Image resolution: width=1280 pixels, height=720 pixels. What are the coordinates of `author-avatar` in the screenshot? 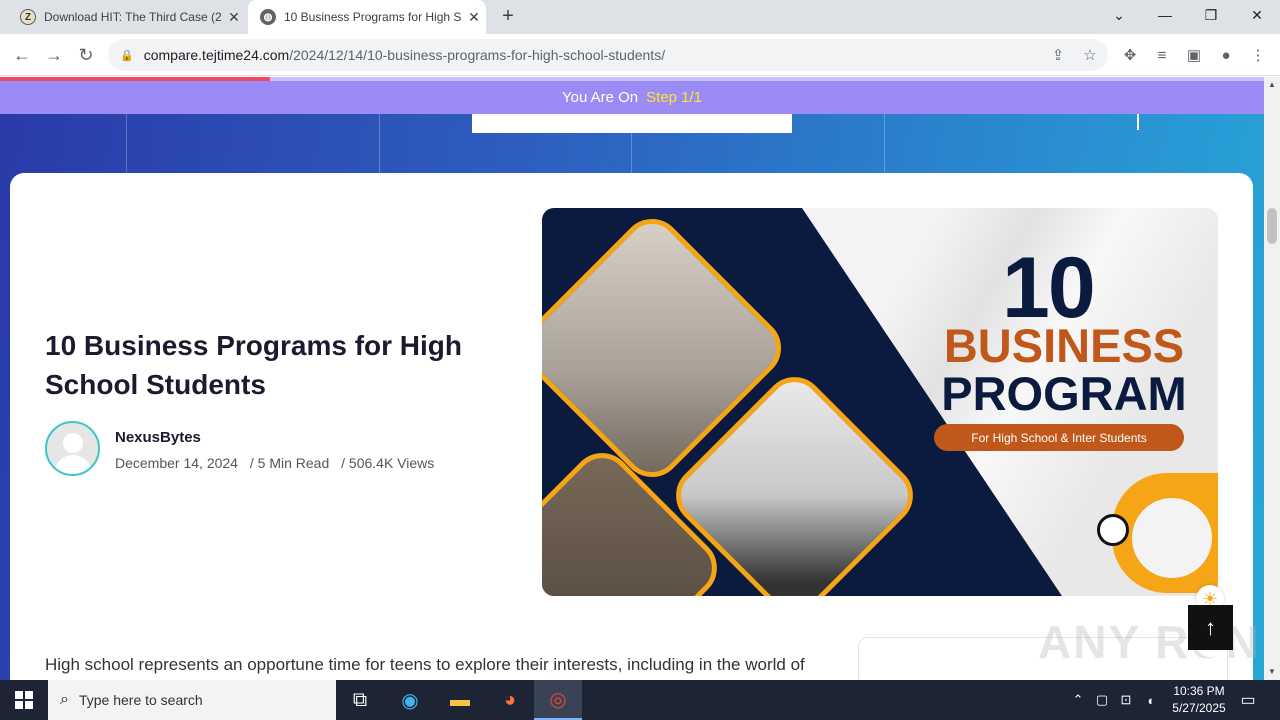 It's located at (72, 448).